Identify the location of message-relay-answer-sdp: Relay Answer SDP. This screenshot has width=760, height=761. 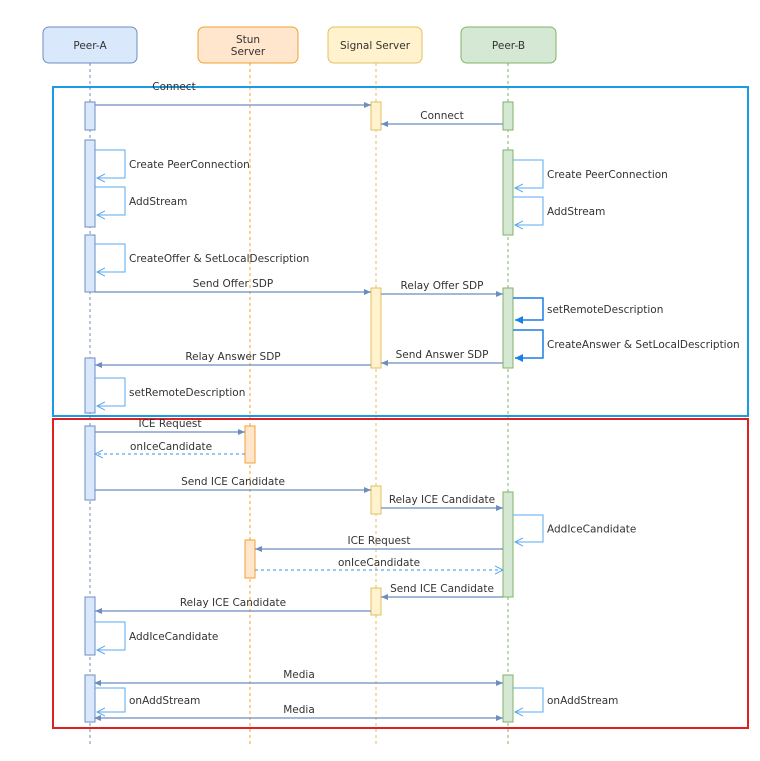
(233, 359).